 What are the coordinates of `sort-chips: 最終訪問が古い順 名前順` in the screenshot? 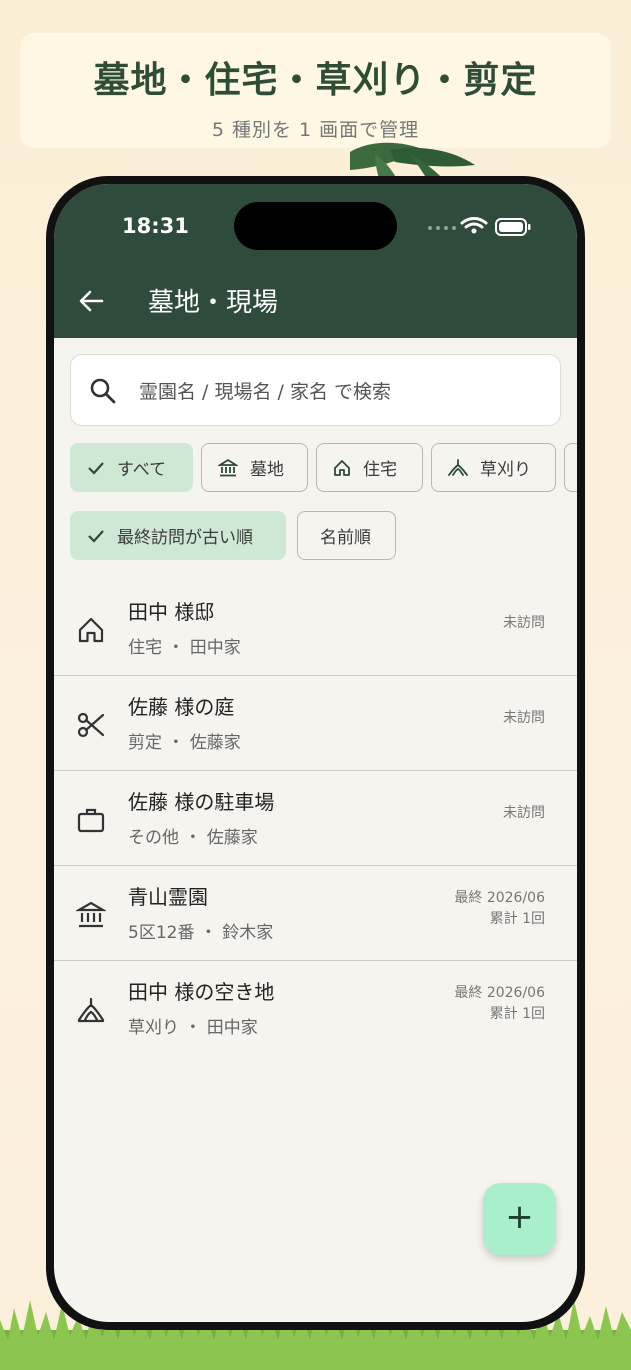 It's located at (315, 536).